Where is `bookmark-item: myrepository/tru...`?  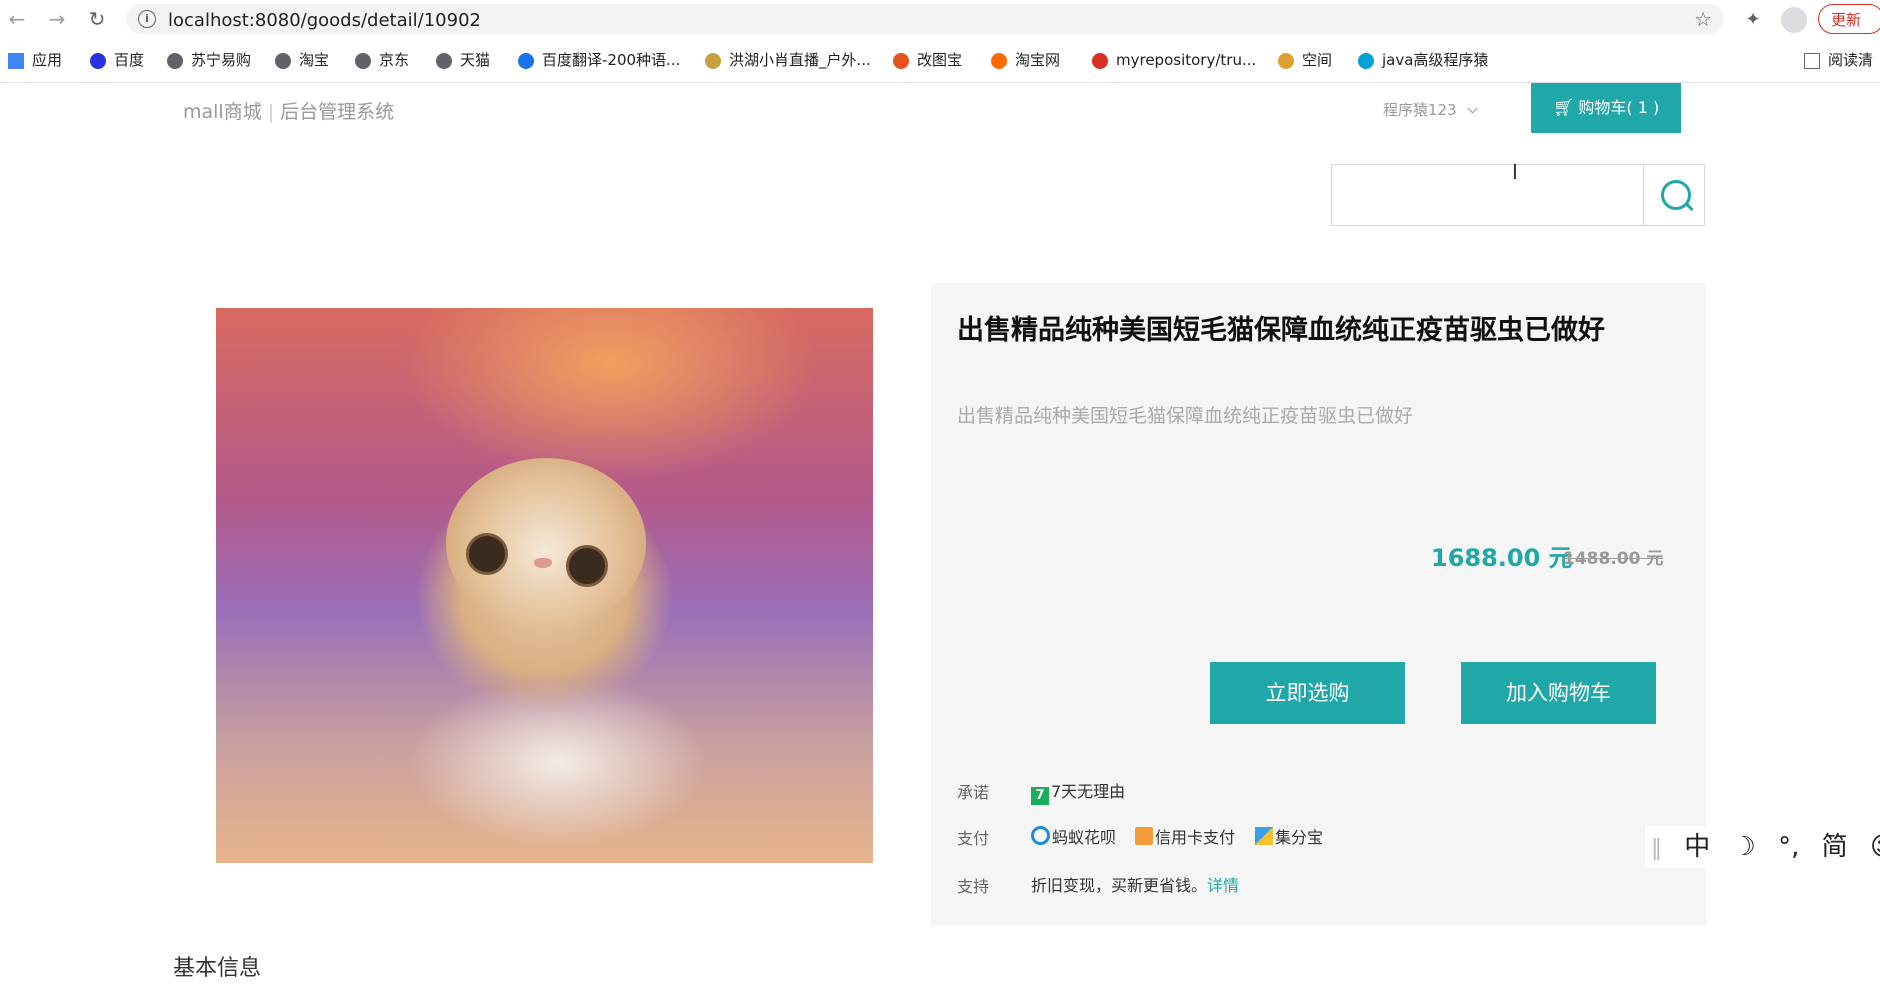
bookmark-item: myrepository/tru... is located at coordinates (1174, 60).